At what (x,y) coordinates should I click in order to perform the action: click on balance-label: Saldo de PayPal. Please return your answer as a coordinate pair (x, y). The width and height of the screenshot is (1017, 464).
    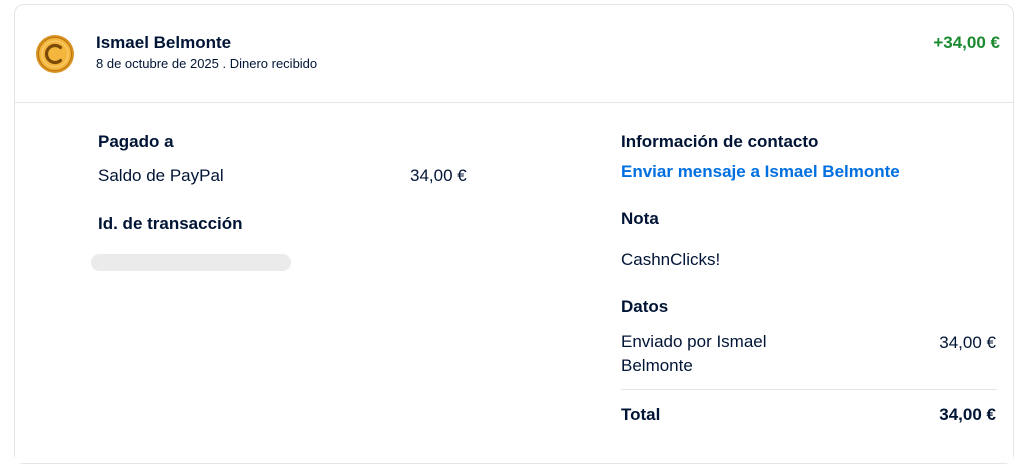
    Looking at the image, I should click on (161, 175).